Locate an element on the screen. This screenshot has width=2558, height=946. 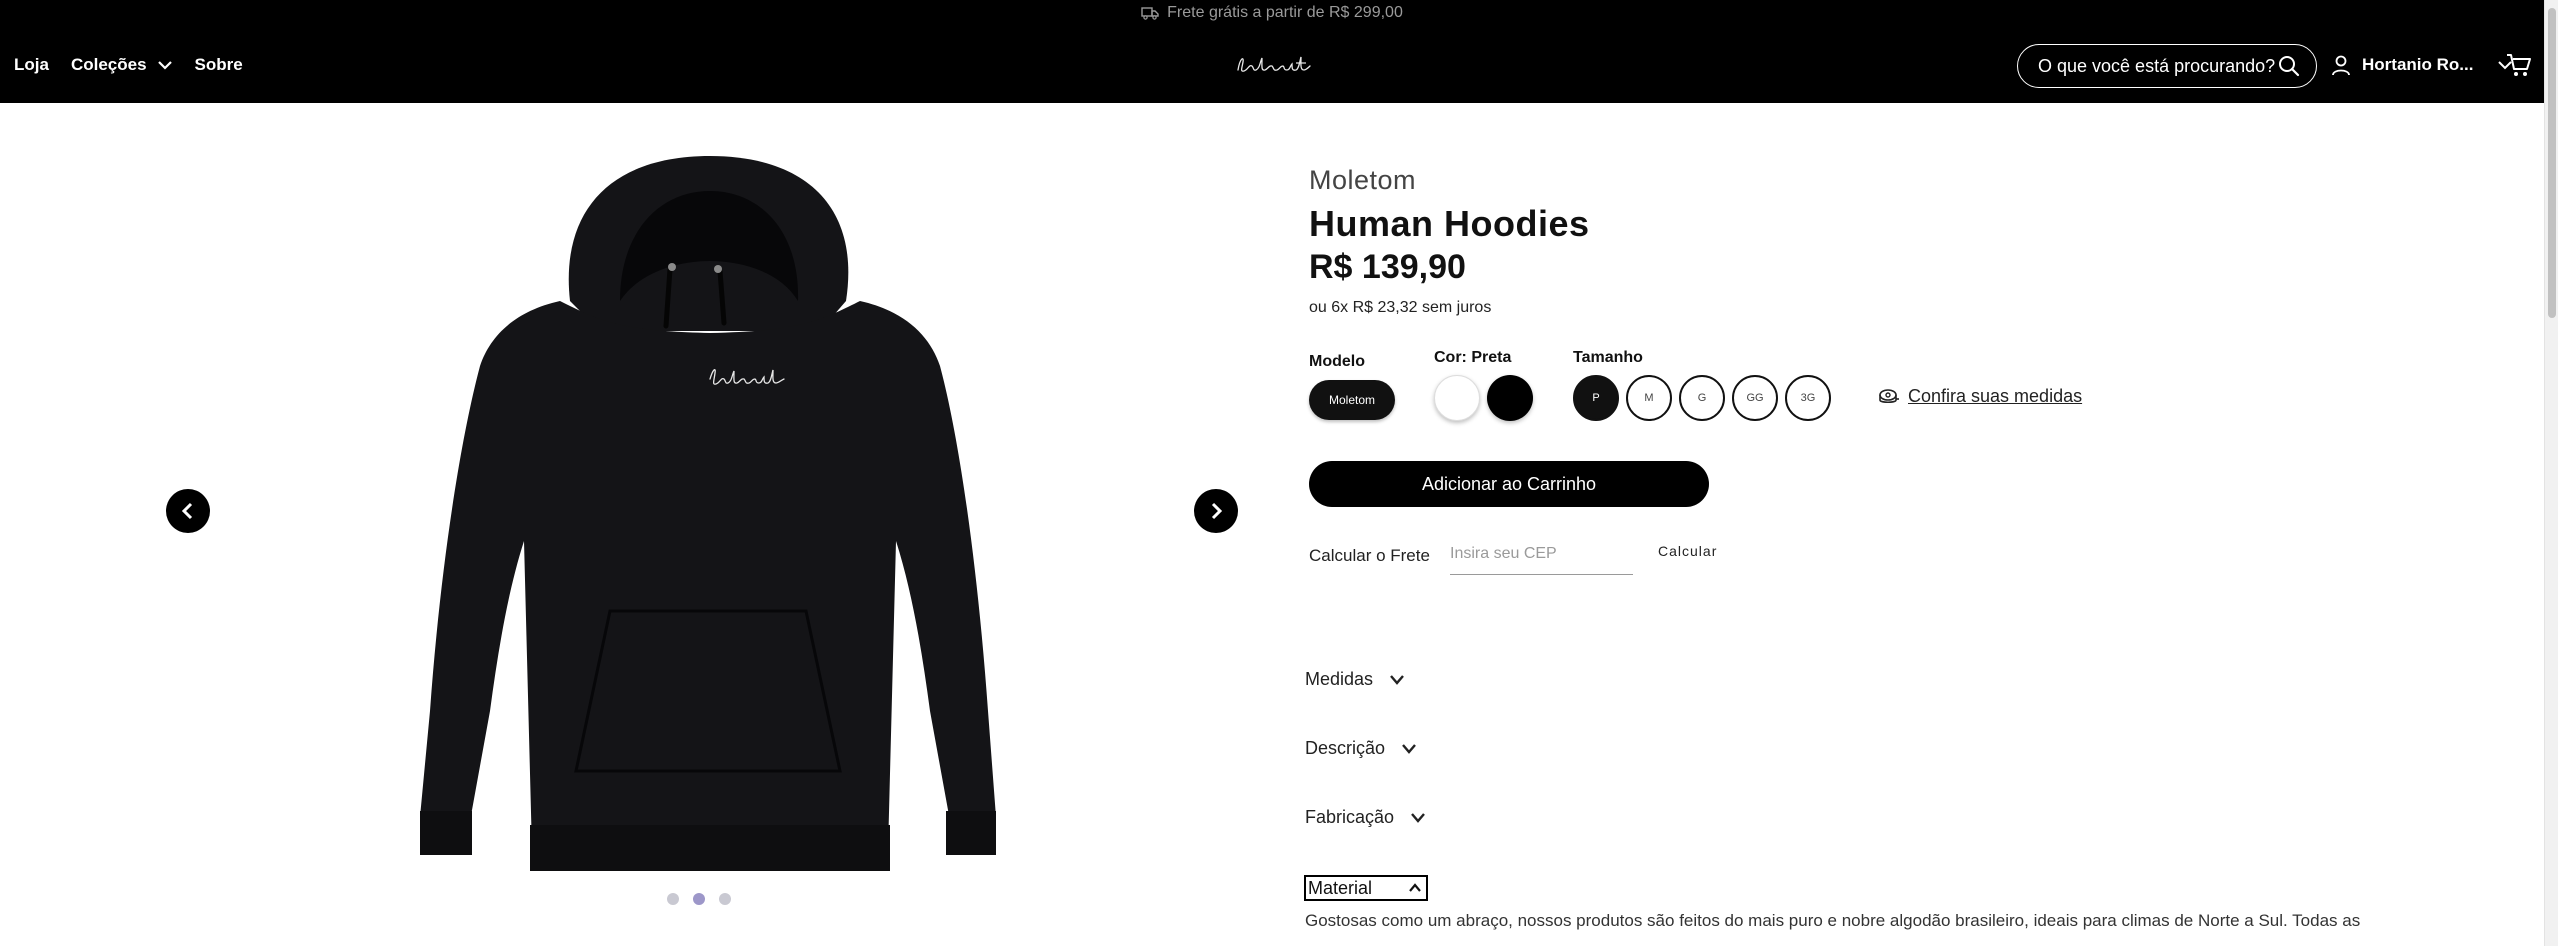
size-guide-link: Confira suas medidas is located at coordinates (1980, 396).